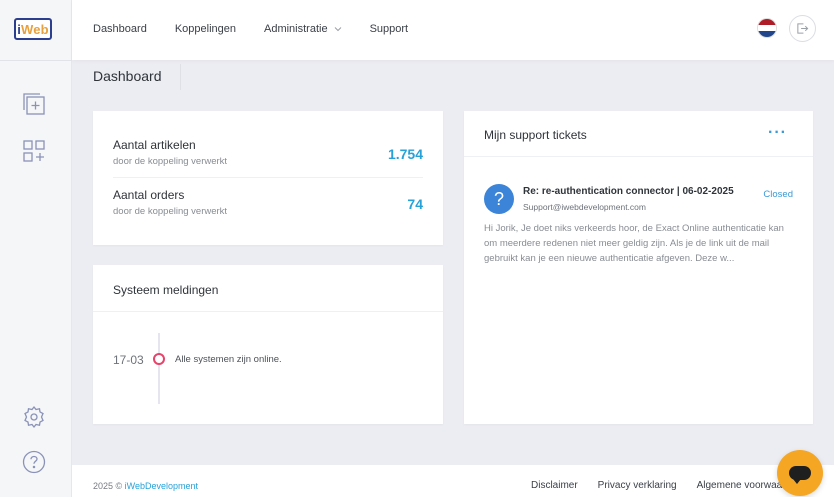 The image size is (834, 497). I want to click on add-grid-icon, so click(34, 151).